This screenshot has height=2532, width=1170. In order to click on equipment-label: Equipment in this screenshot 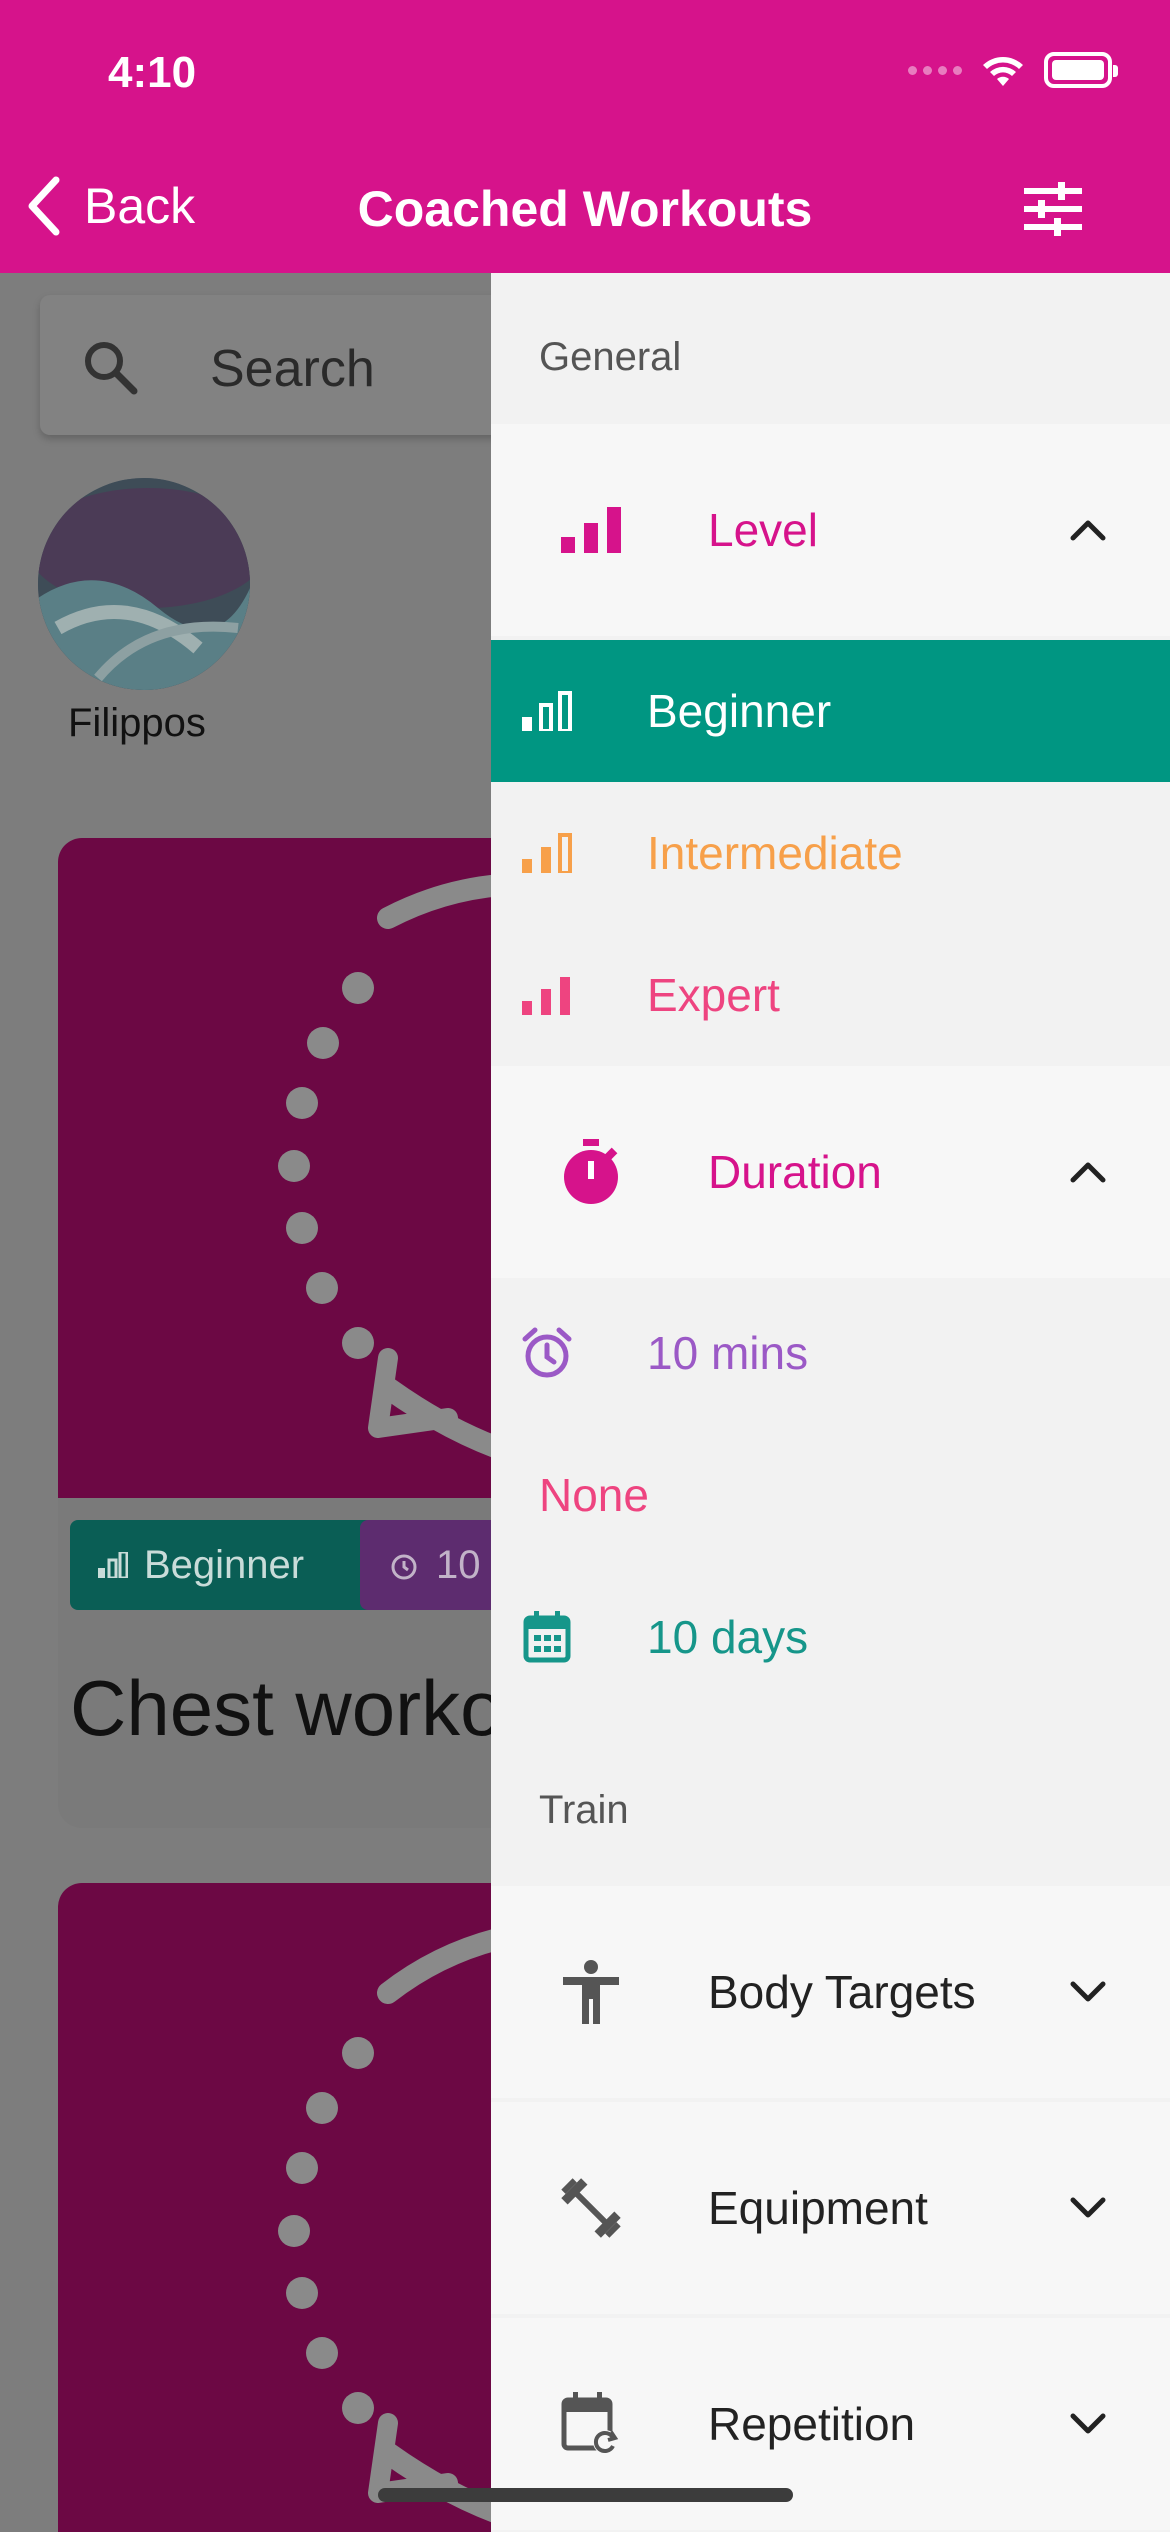, I will do `click(818, 2208)`.